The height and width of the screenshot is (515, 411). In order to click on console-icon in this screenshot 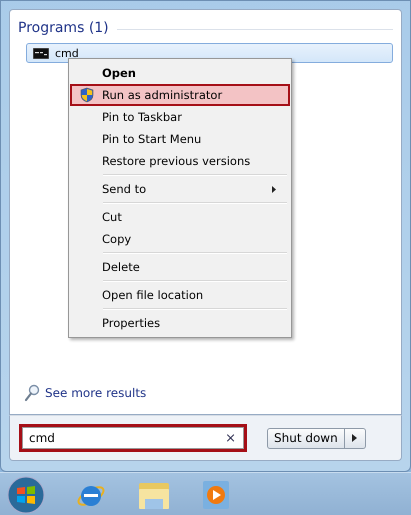, I will do `click(41, 53)`.